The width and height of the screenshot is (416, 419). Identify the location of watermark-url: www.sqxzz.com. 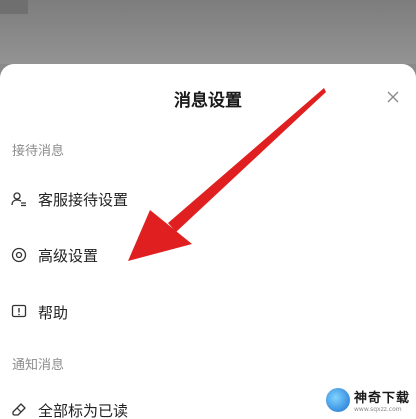
(378, 409).